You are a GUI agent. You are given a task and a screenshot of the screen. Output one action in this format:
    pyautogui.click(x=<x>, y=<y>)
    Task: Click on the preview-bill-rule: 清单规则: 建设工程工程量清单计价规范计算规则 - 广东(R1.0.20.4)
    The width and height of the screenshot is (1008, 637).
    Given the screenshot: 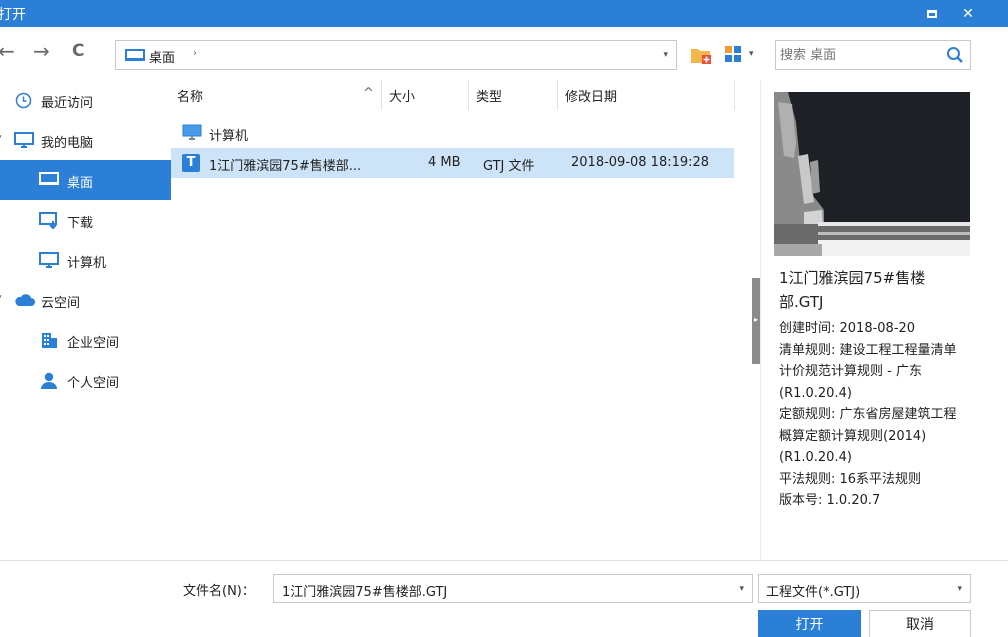 What is the action you would take?
    pyautogui.click(x=868, y=371)
    